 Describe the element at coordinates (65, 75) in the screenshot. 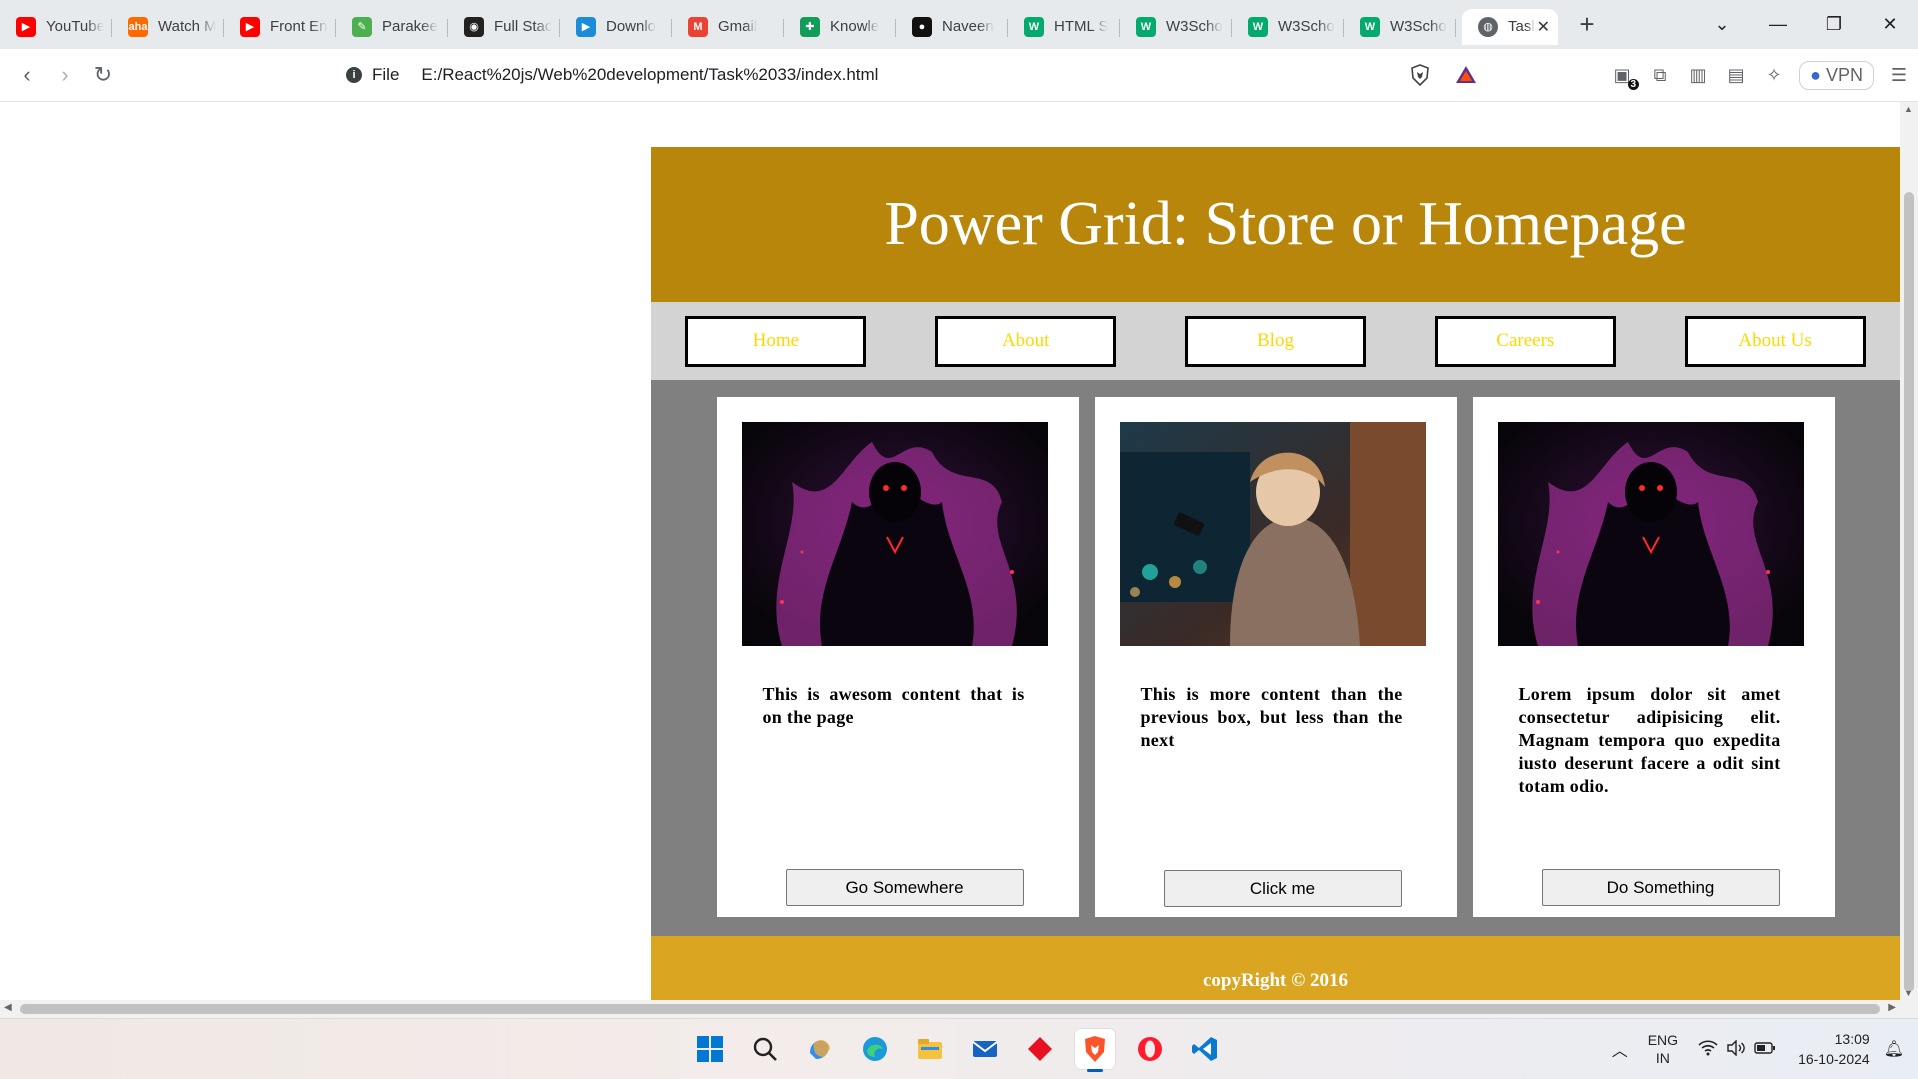

I see `forward-button: ›` at that location.